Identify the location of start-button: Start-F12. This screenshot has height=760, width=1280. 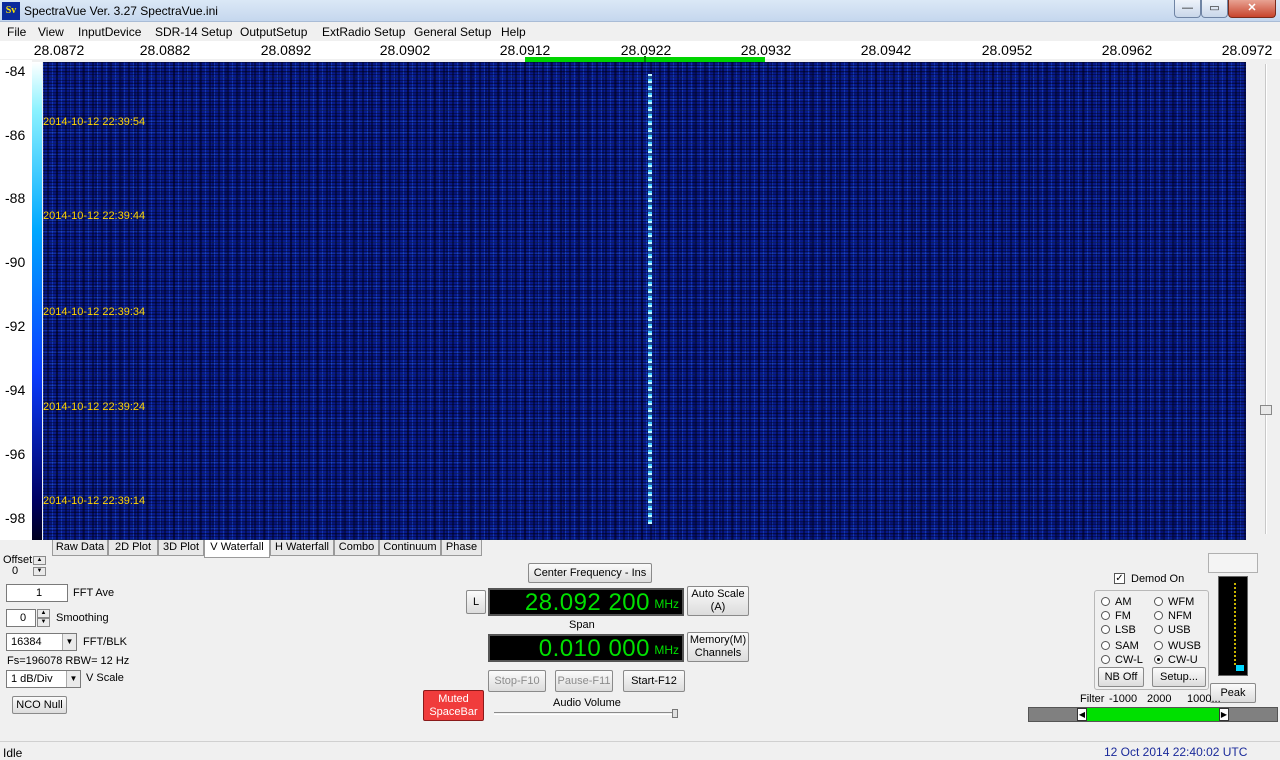
(654, 681).